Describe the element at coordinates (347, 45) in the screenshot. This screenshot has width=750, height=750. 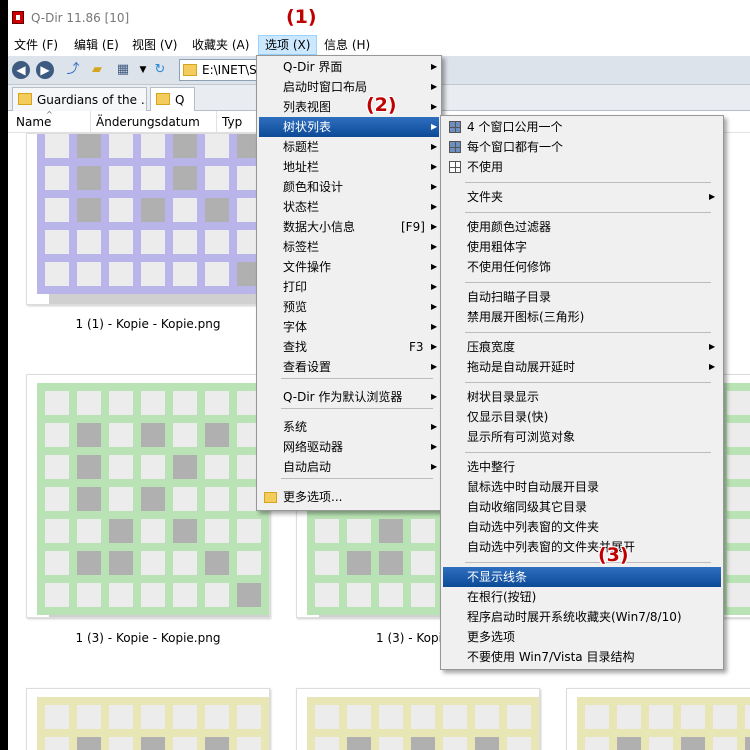
I see `menu-info: 信息 (H)` at that location.